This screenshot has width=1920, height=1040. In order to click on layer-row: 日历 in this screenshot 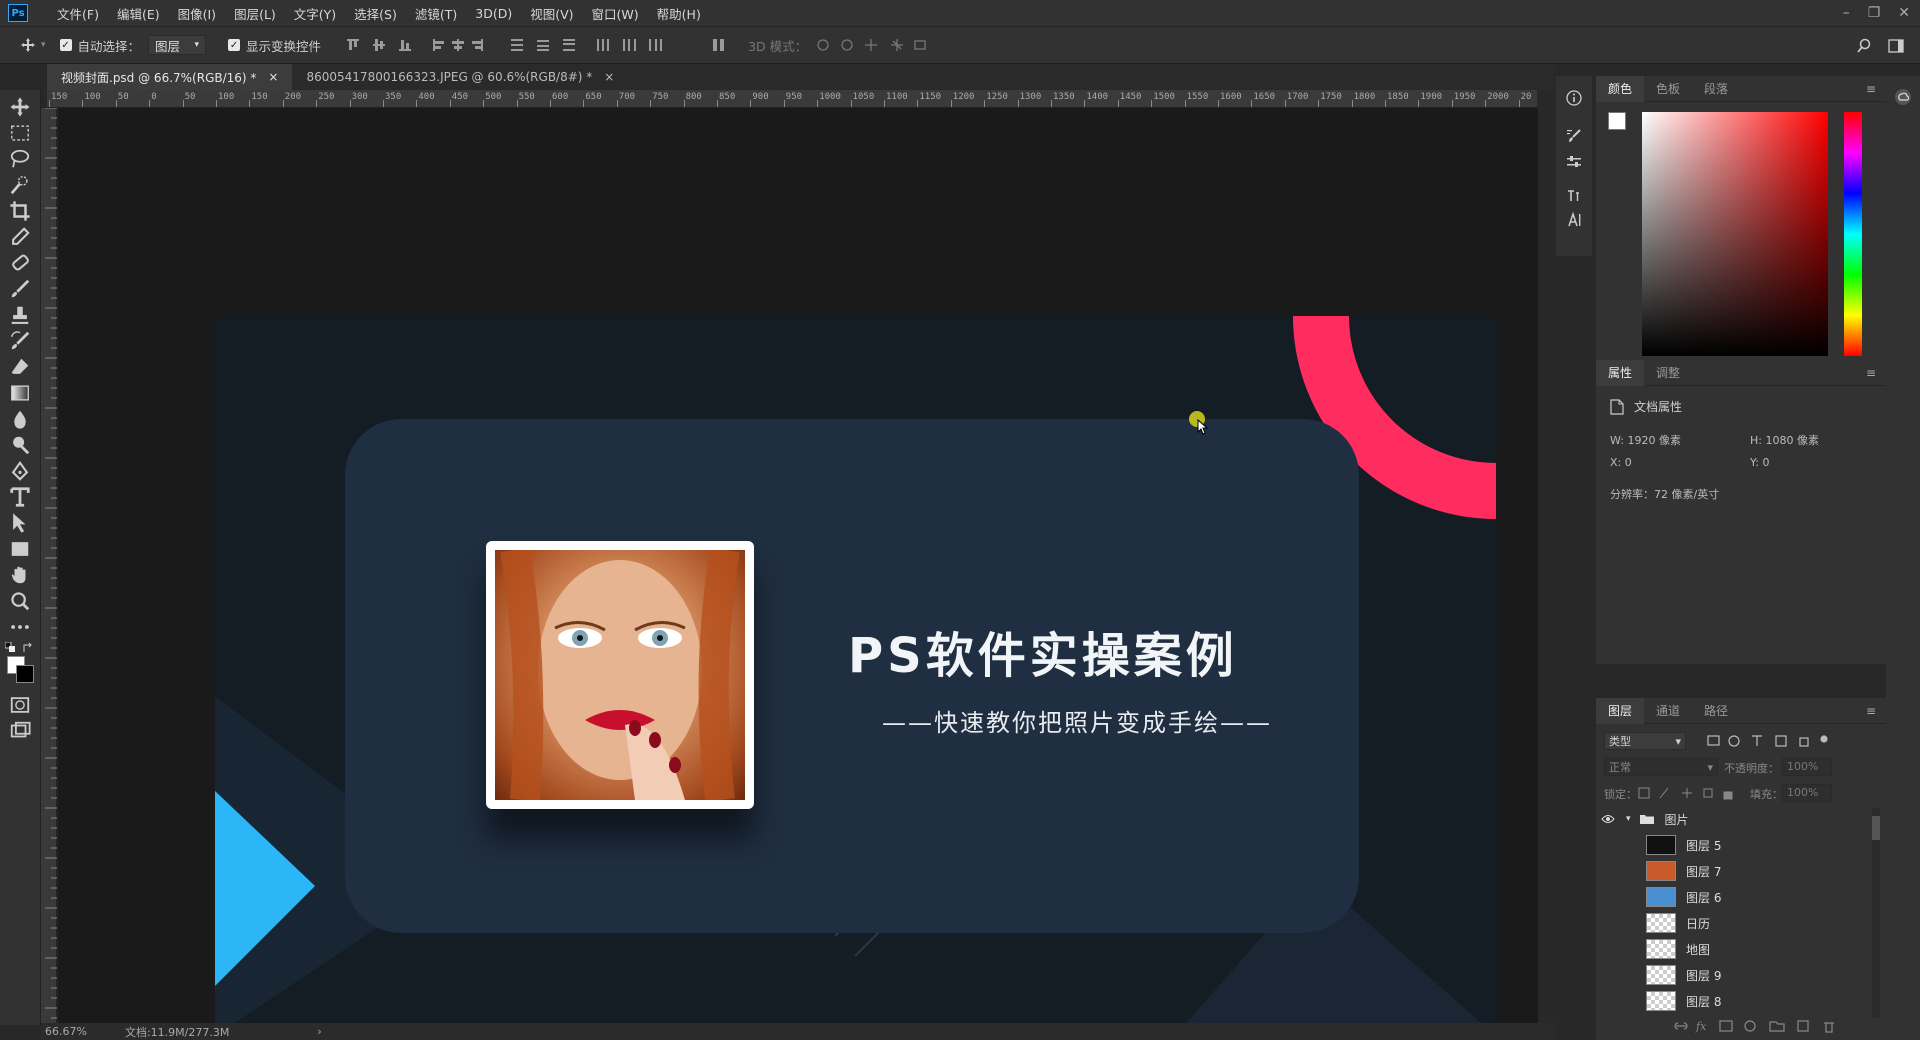, I will do `click(1731, 923)`.